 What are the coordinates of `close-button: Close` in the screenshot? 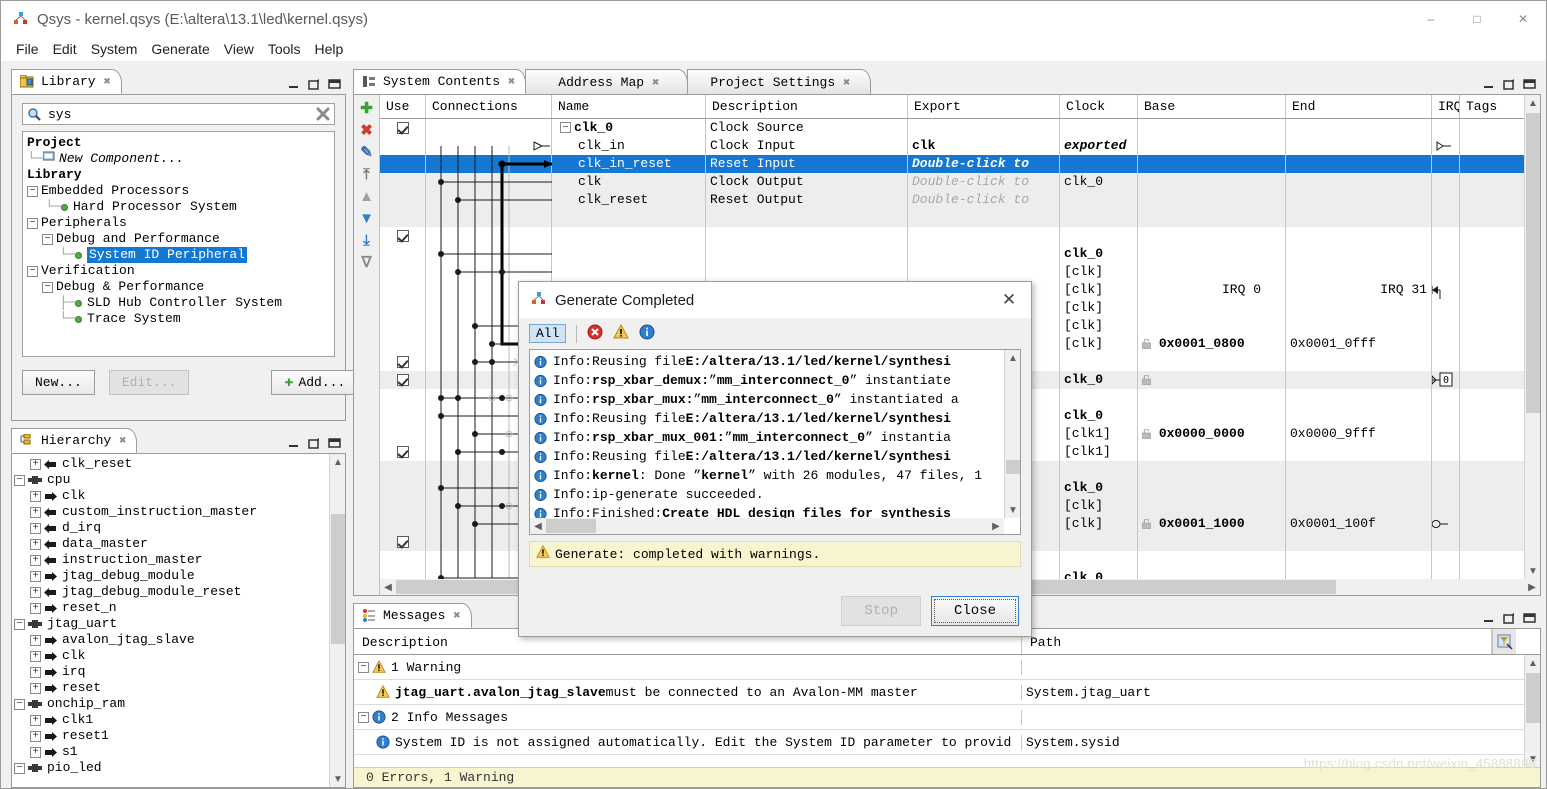 It's located at (974, 611).